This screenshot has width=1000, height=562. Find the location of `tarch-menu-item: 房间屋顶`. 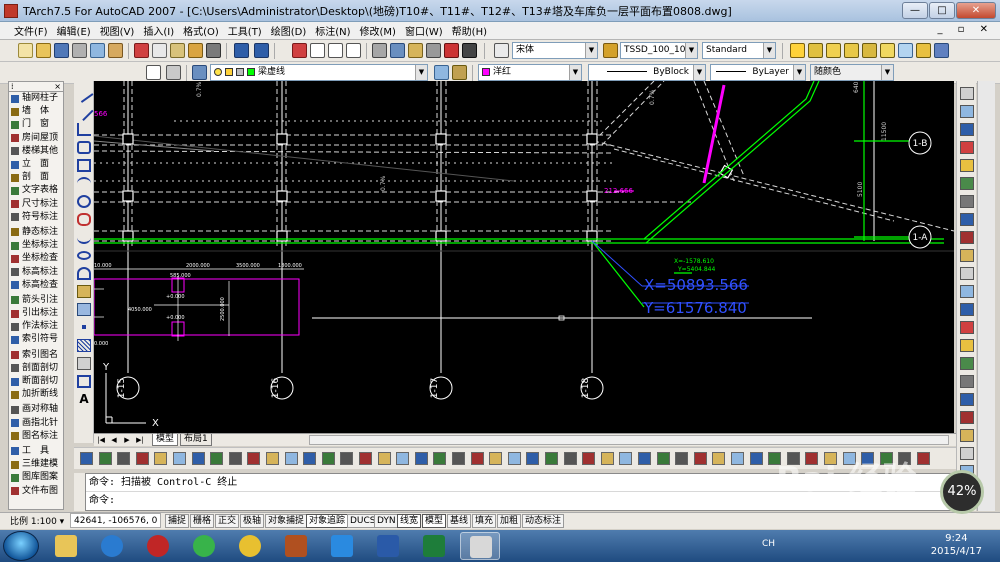

tarch-menu-item: 房间屋顶 is located at coordinates (36, 138).